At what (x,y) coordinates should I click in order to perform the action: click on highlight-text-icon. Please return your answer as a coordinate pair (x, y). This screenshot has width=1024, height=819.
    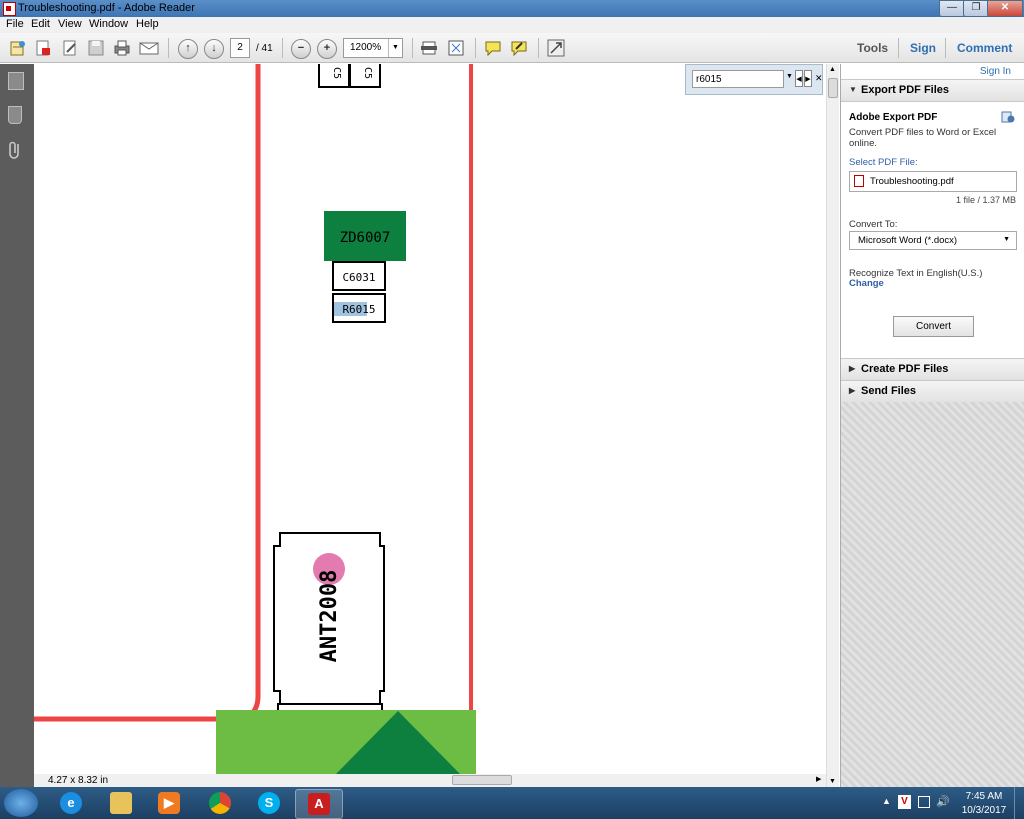
    Looking at the image, I should click on (519, 48).